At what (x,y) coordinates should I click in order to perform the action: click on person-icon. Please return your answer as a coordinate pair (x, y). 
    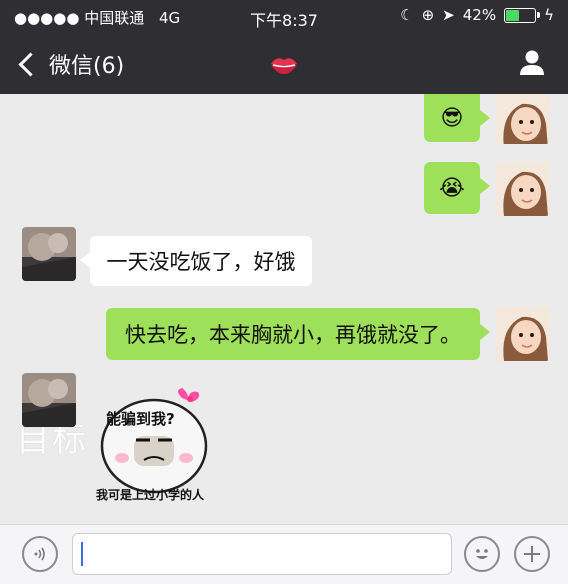
    Looking at the image, I should click on (532, 62).